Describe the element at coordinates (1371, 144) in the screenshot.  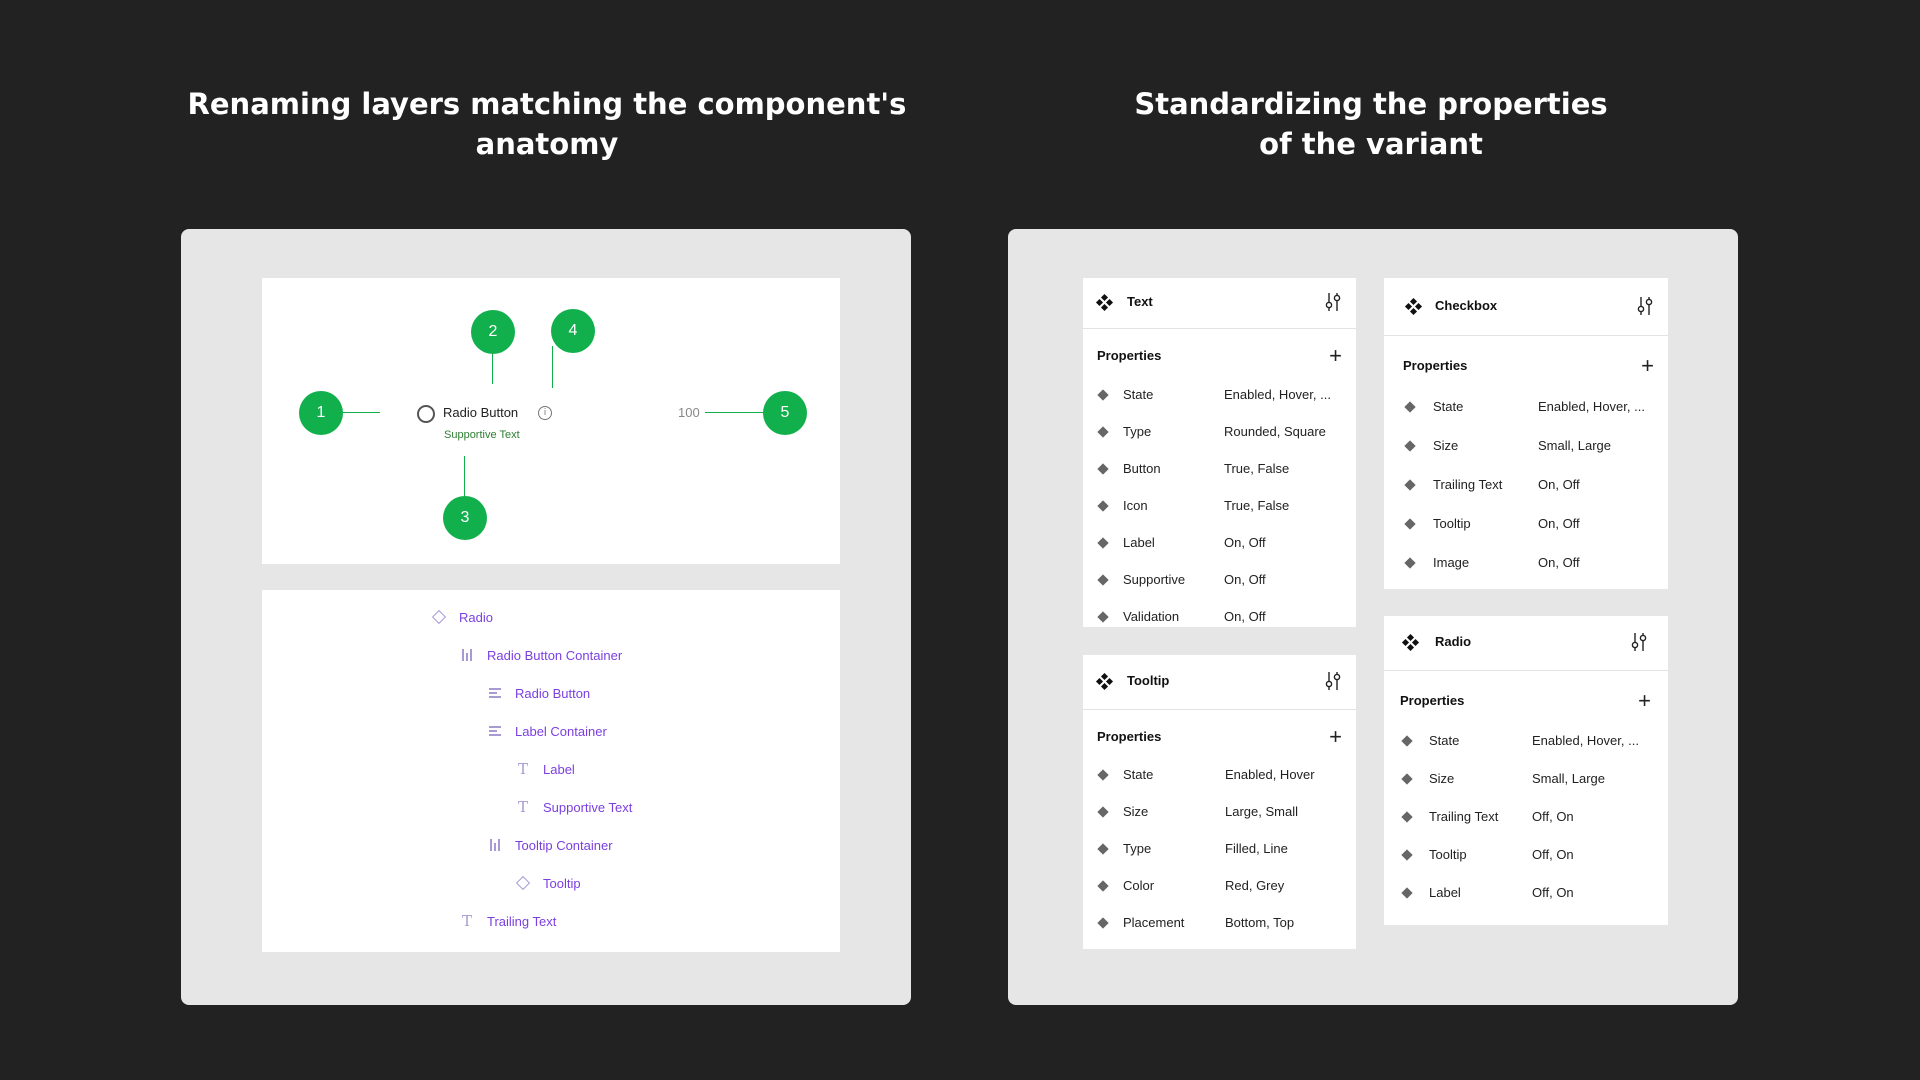
I see `right-heading-line-2: of the variant` at that location.